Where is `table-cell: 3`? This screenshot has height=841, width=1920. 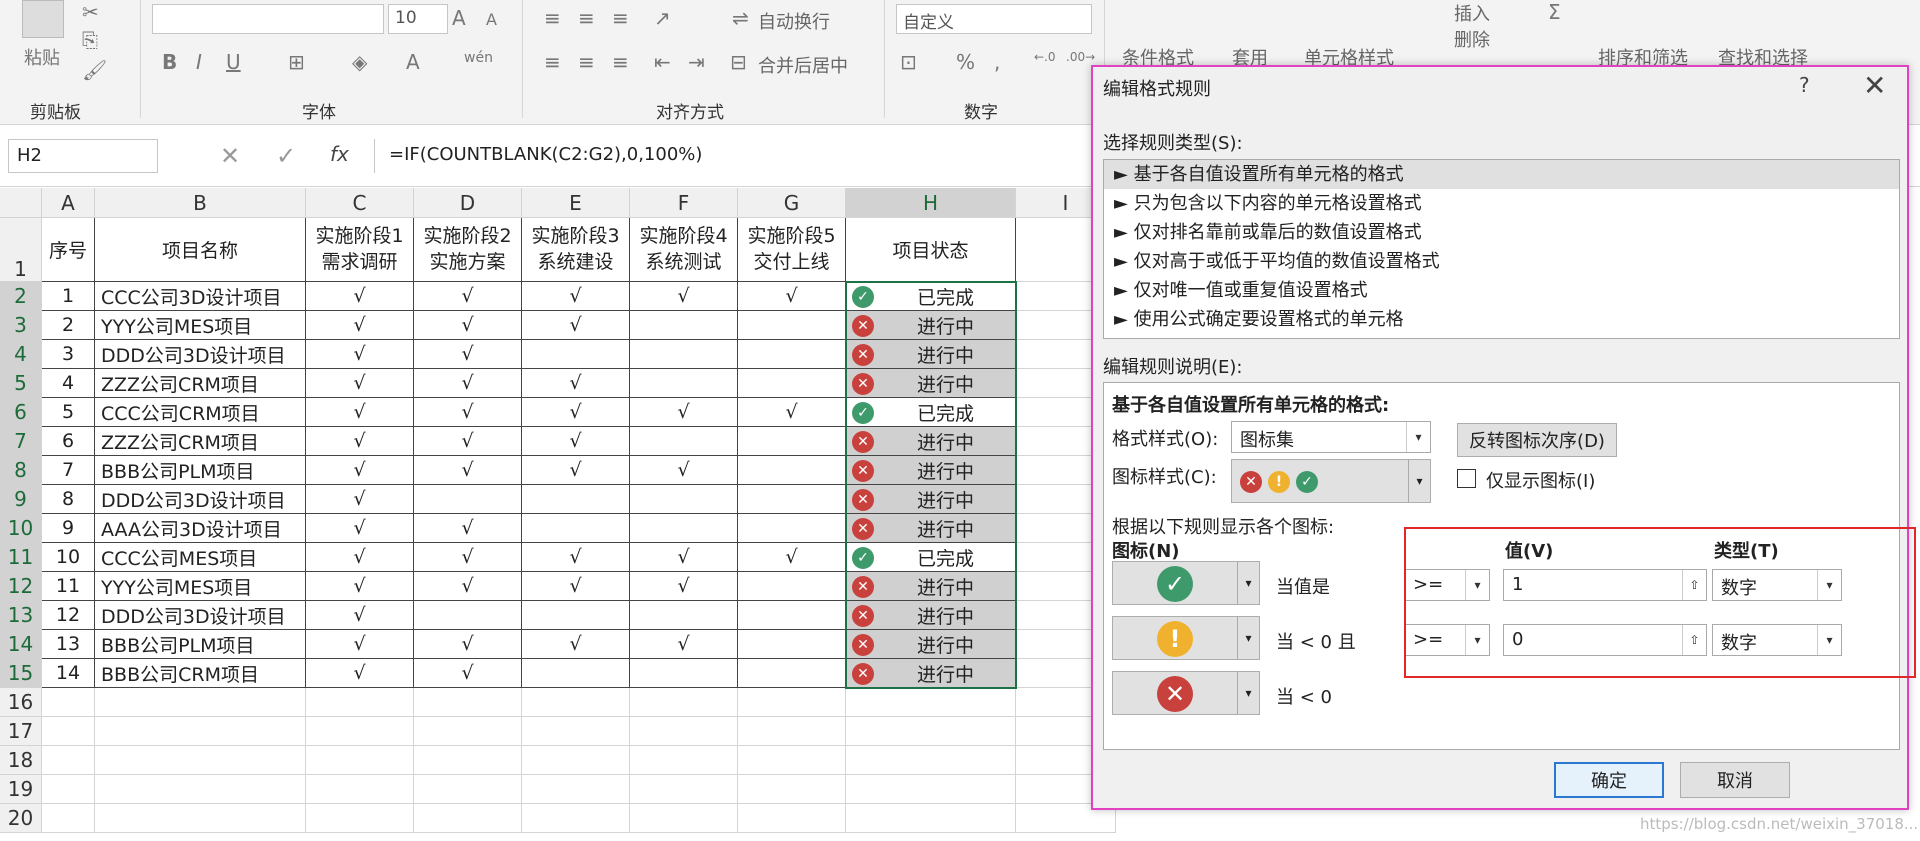 table-cell: 3 is located at coordinates (68, 354).